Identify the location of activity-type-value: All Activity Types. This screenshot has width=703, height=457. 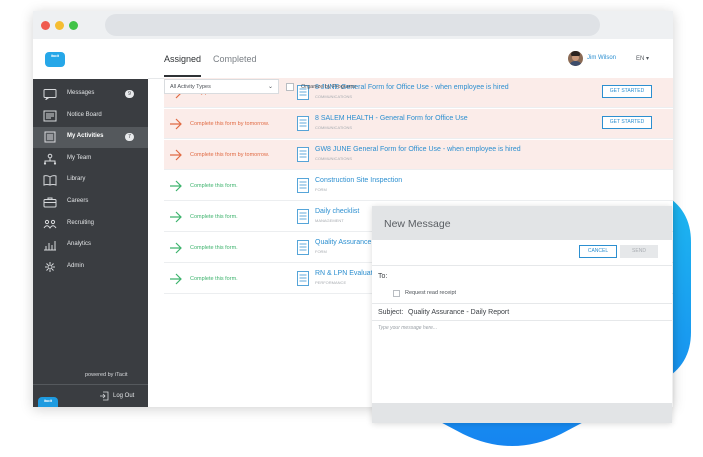
(190, 87).